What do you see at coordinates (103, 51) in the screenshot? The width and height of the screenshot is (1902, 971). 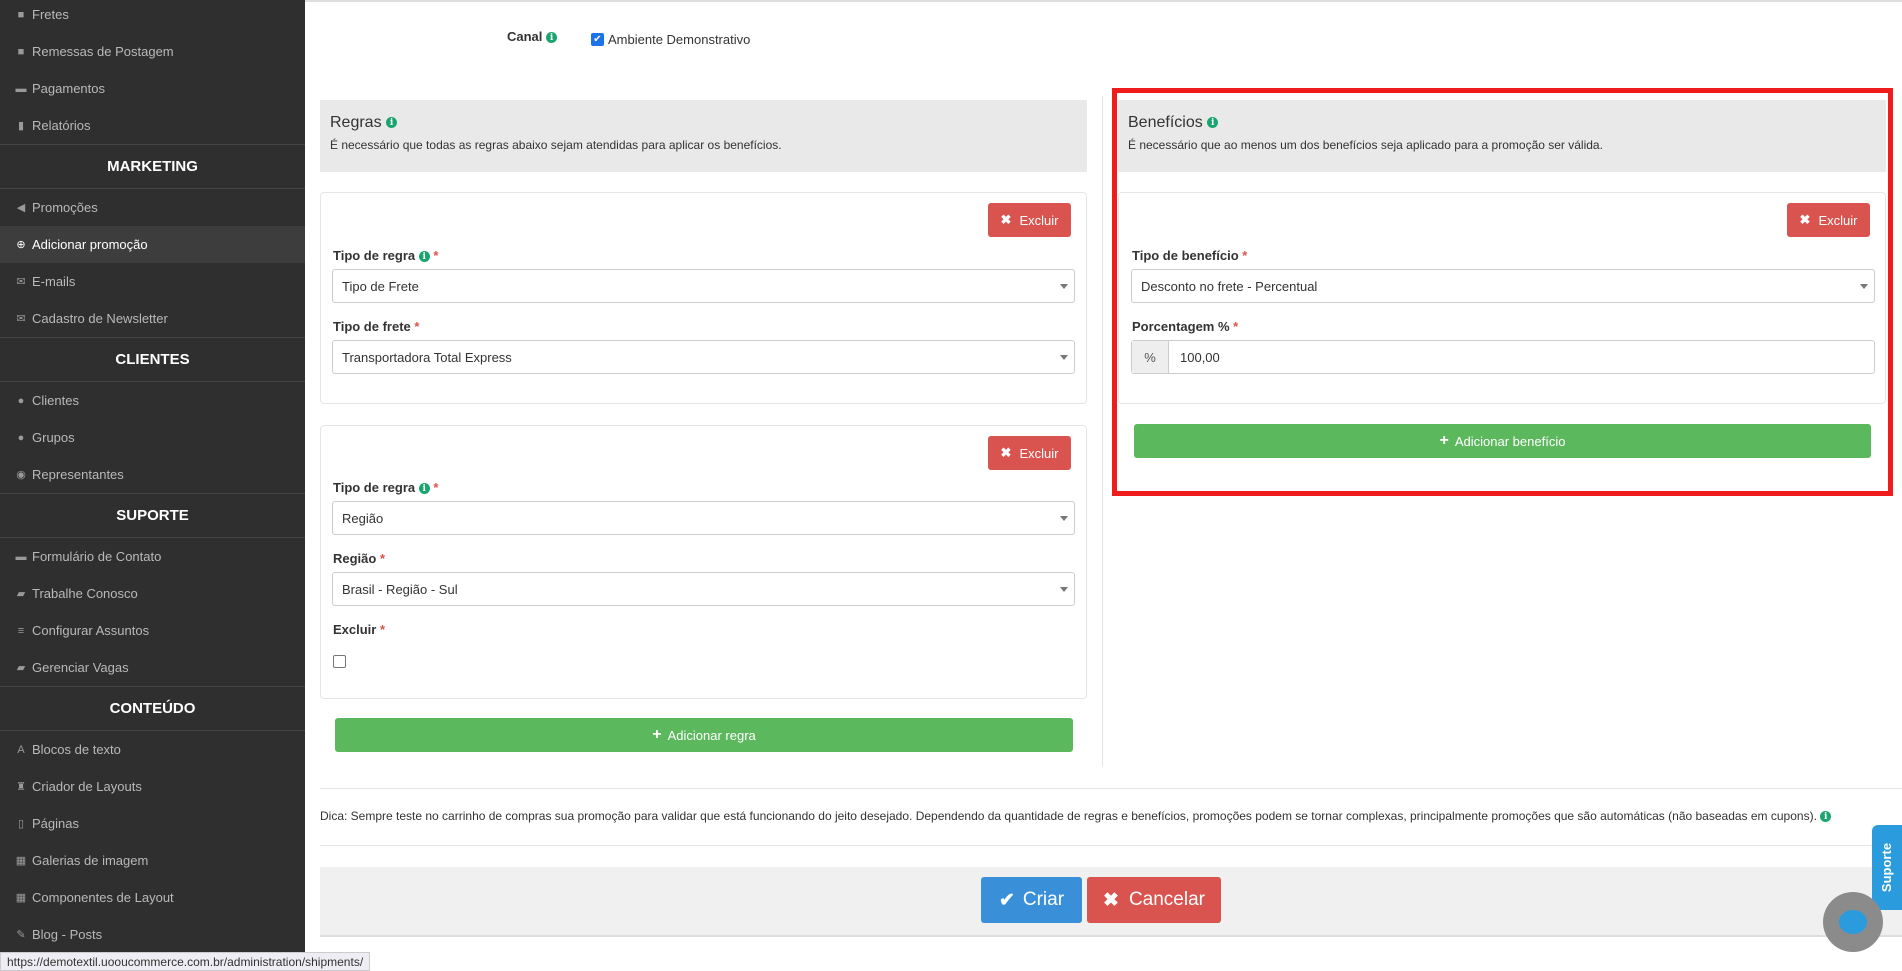 I see `sidebar-item-label: Remessas de Postagem` at bounding box center [103, 51].